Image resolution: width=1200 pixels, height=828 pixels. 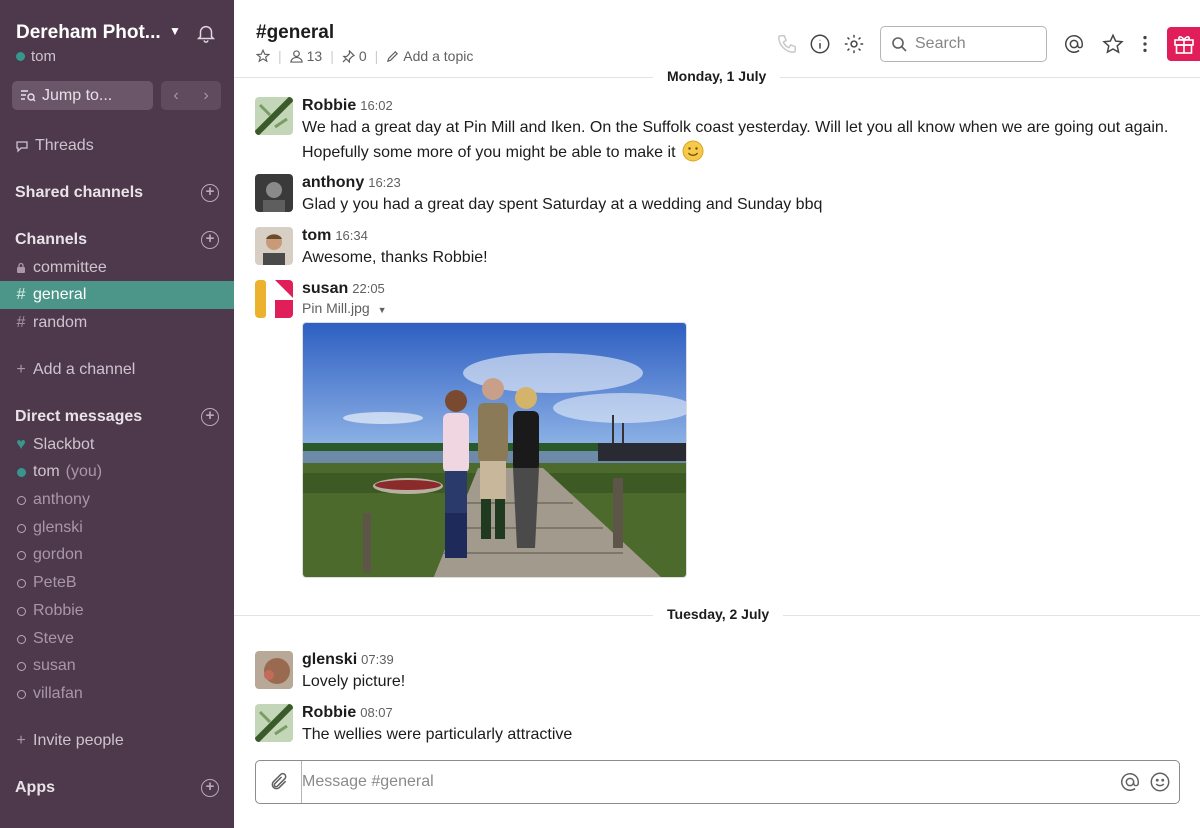 I want to click on threads-icon, so click(x=22, y=147).